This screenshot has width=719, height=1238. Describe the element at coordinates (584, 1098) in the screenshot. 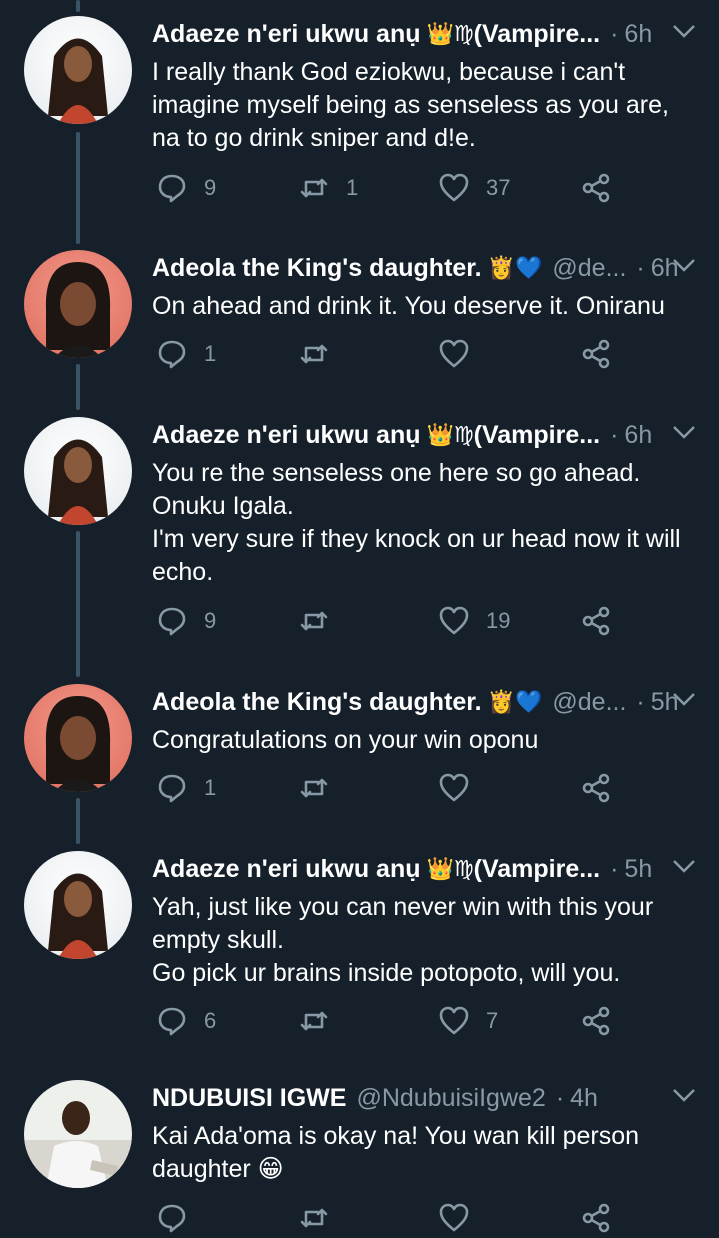

I see `timestamp: 4h` at that location.